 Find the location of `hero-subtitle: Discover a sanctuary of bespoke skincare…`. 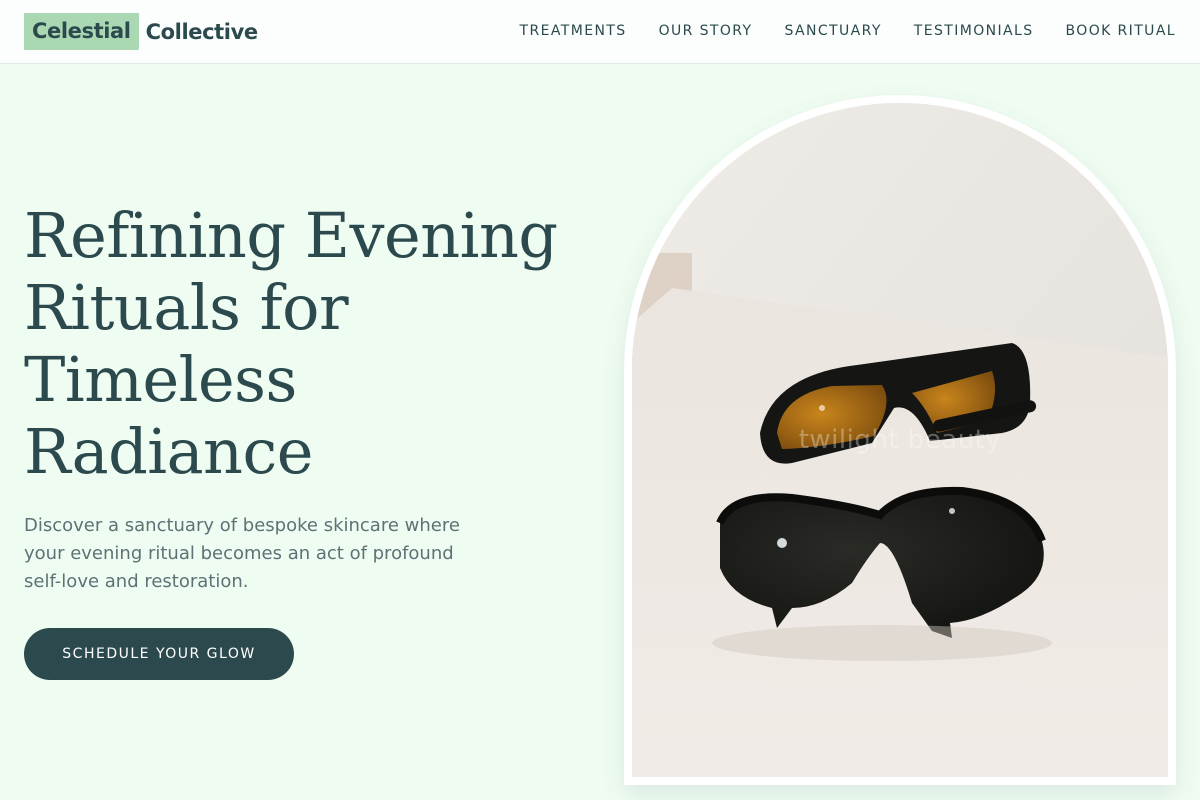

hero-subtitle: Discover a sanctuary of bespoke skincare… is located at coordinates (242, 553).